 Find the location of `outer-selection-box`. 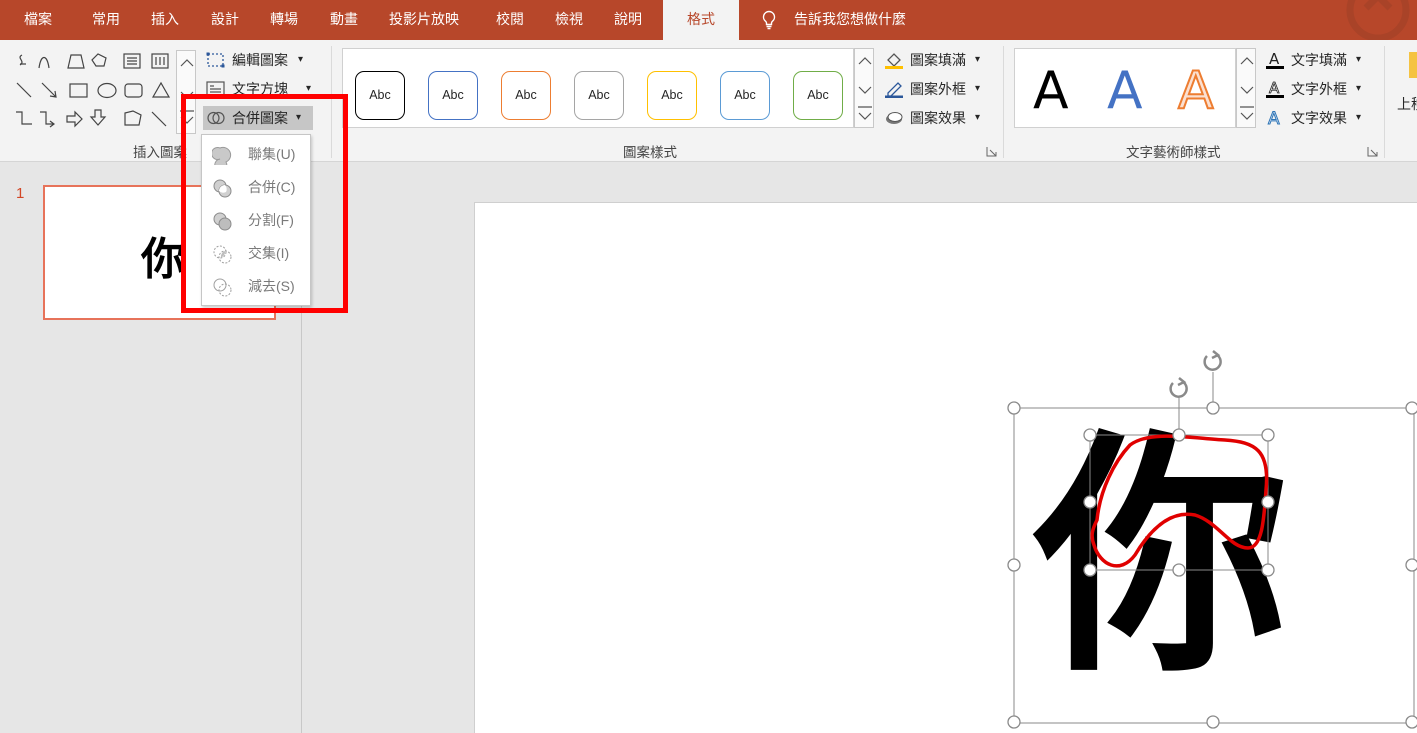

outer-selection-box is located at coordinates (1214, 565).